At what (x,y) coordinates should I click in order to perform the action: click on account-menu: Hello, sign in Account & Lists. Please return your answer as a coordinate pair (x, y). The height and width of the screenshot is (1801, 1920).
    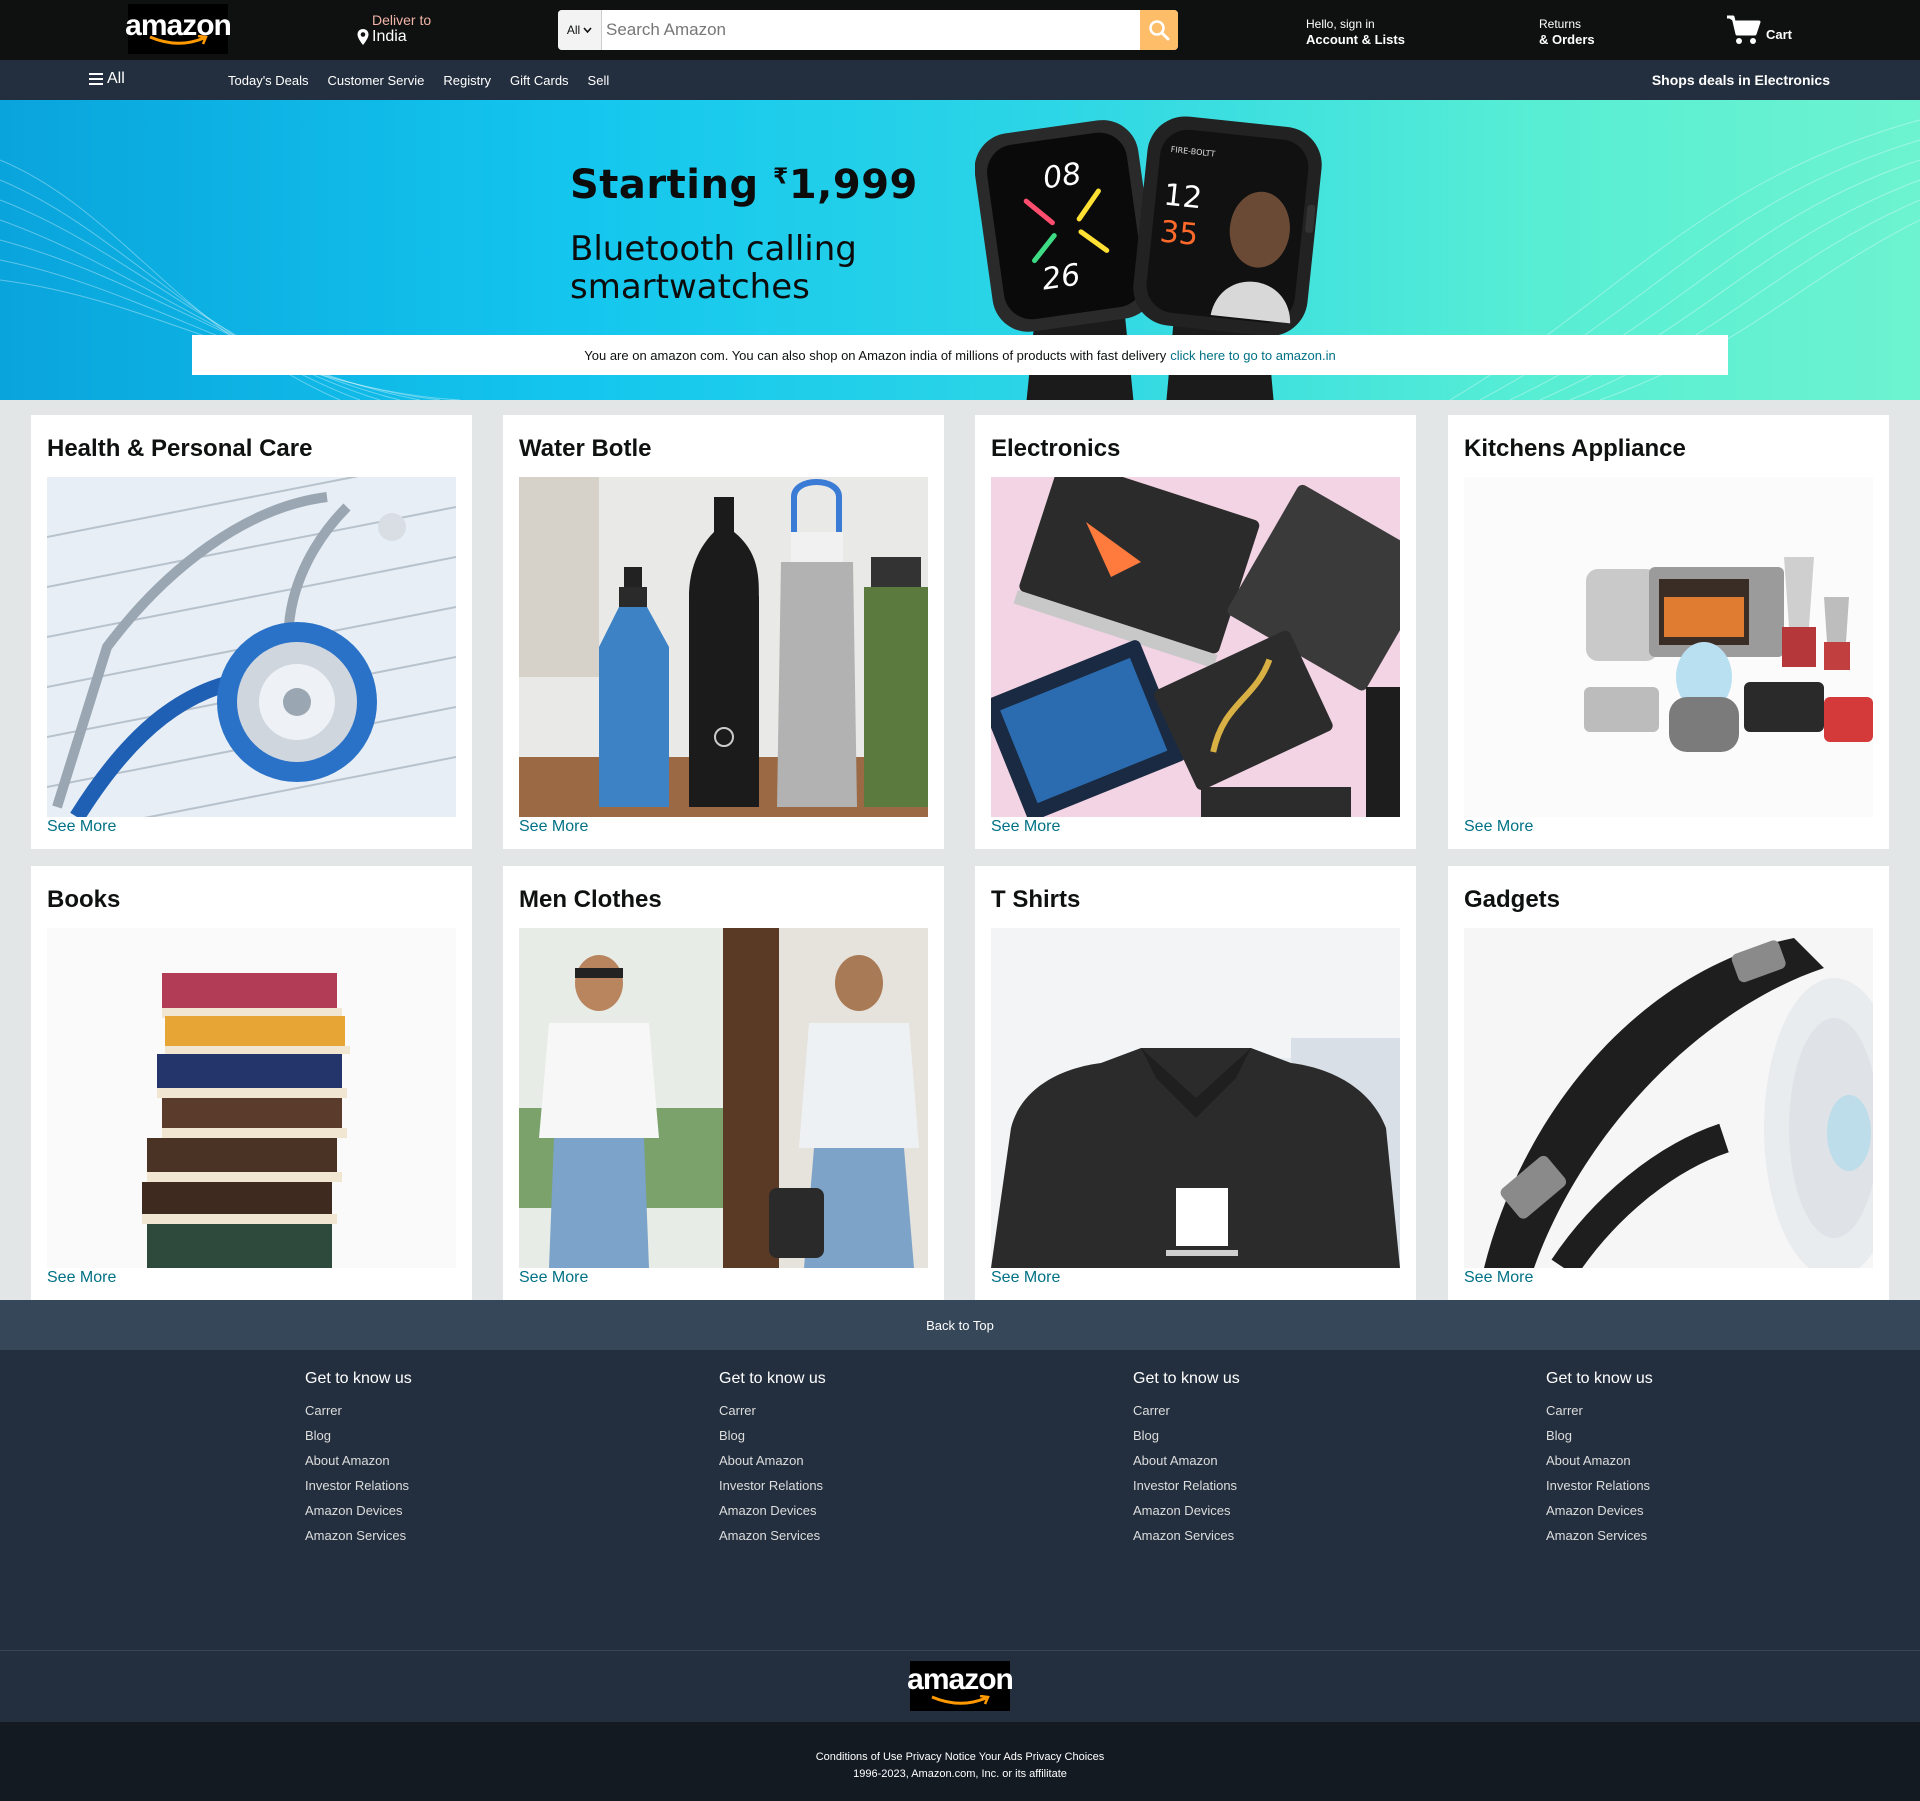
    Looking at the image, I should click on (1355, 32).